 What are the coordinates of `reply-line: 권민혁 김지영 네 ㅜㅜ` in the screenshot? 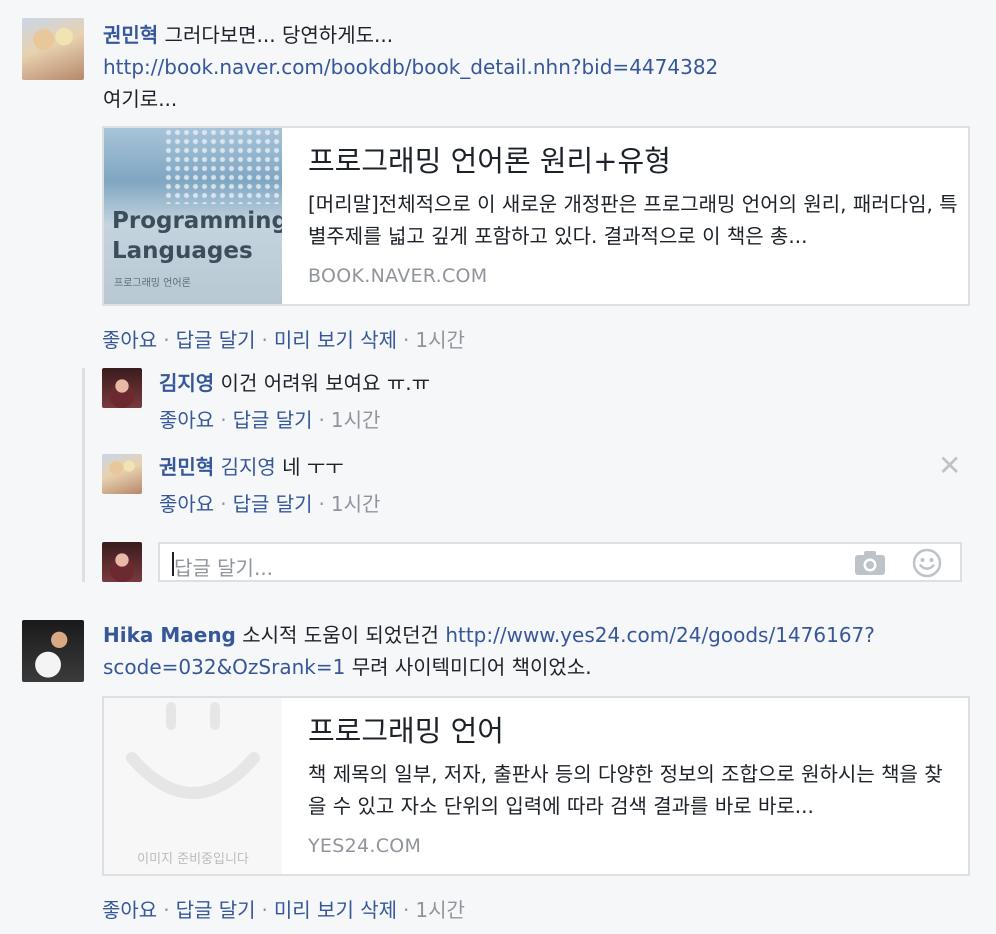 It's located at (251, 467).